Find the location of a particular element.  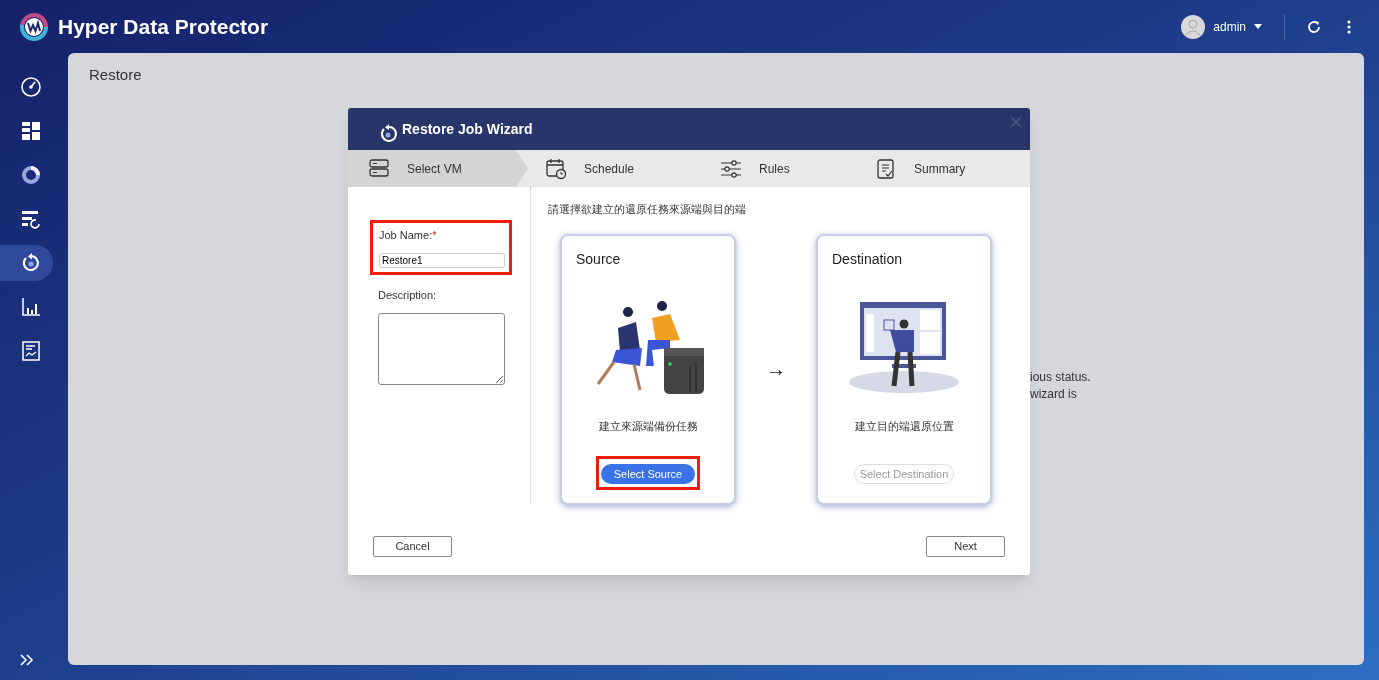

wizard-step: Rules is located at coordinates (780, 168).